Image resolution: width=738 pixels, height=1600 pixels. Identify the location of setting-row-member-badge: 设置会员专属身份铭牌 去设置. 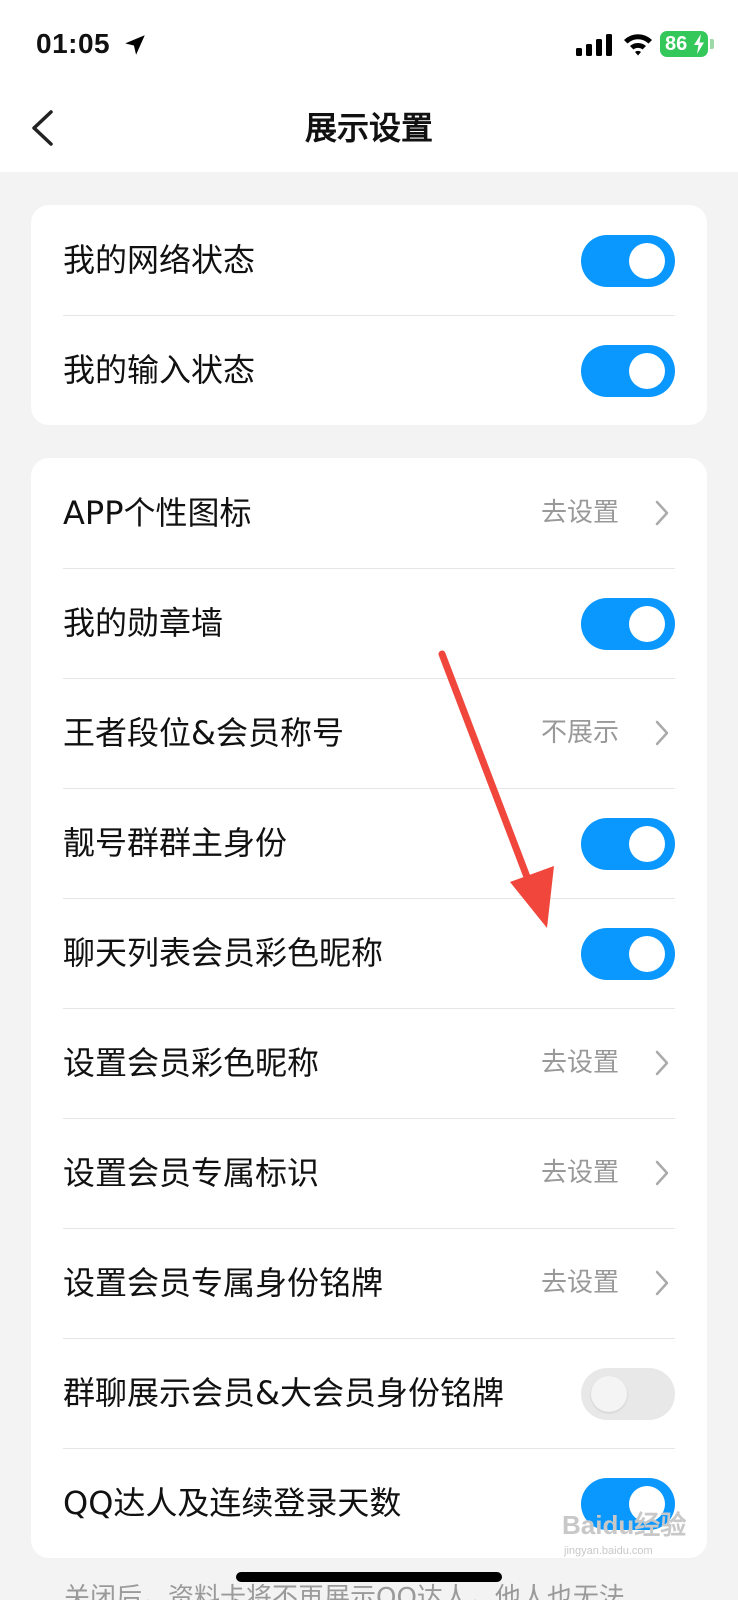
(385, 1283).